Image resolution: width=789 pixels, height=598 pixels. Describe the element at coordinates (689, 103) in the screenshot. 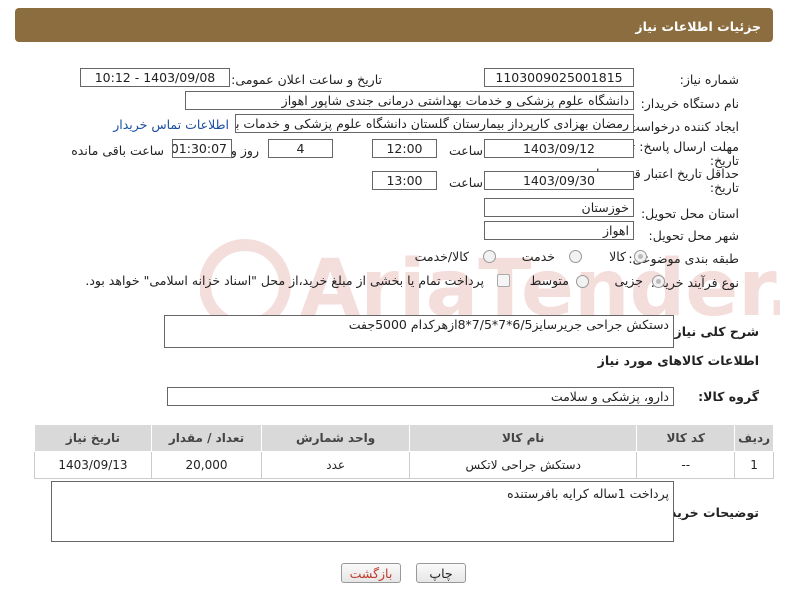

I see `buyer-org-label: نام دستگاه خریدار:` at that location.